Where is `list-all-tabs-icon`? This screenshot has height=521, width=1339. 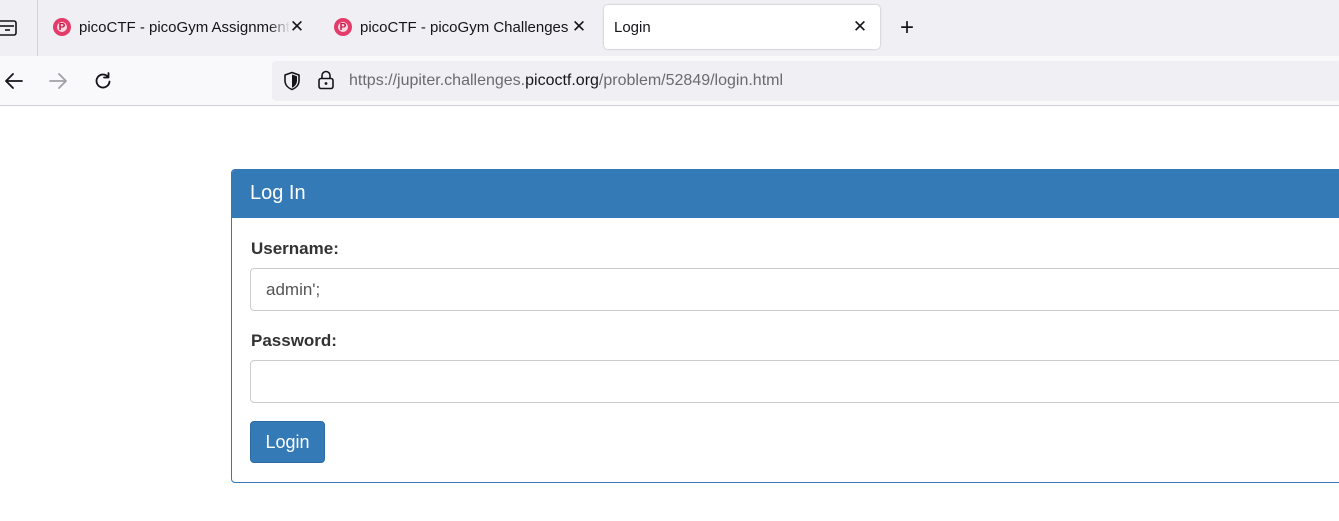
list-all-tabs-icon is located at coordinates (10, 28).